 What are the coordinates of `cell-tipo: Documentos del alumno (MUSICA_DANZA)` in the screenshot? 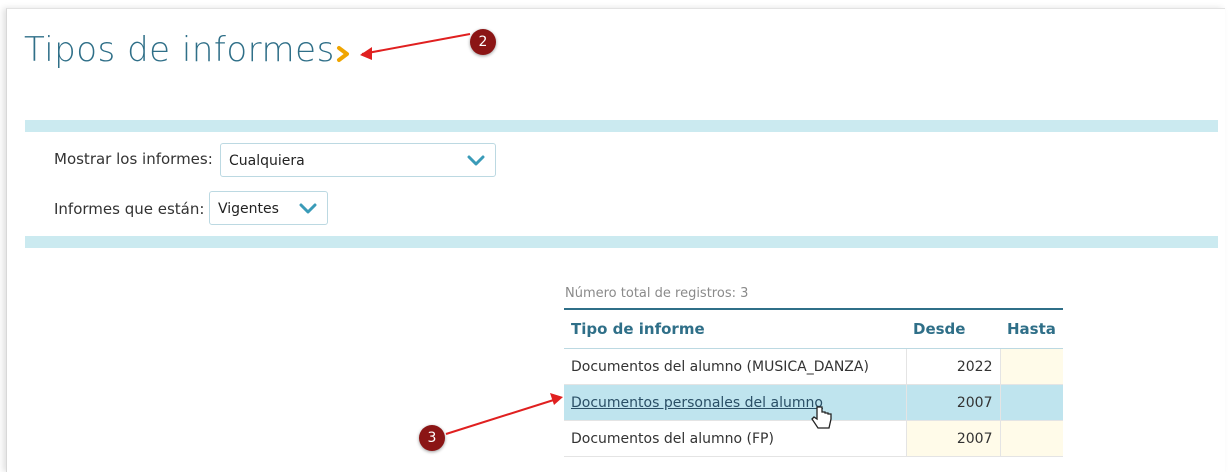 It's located at (735, 366).